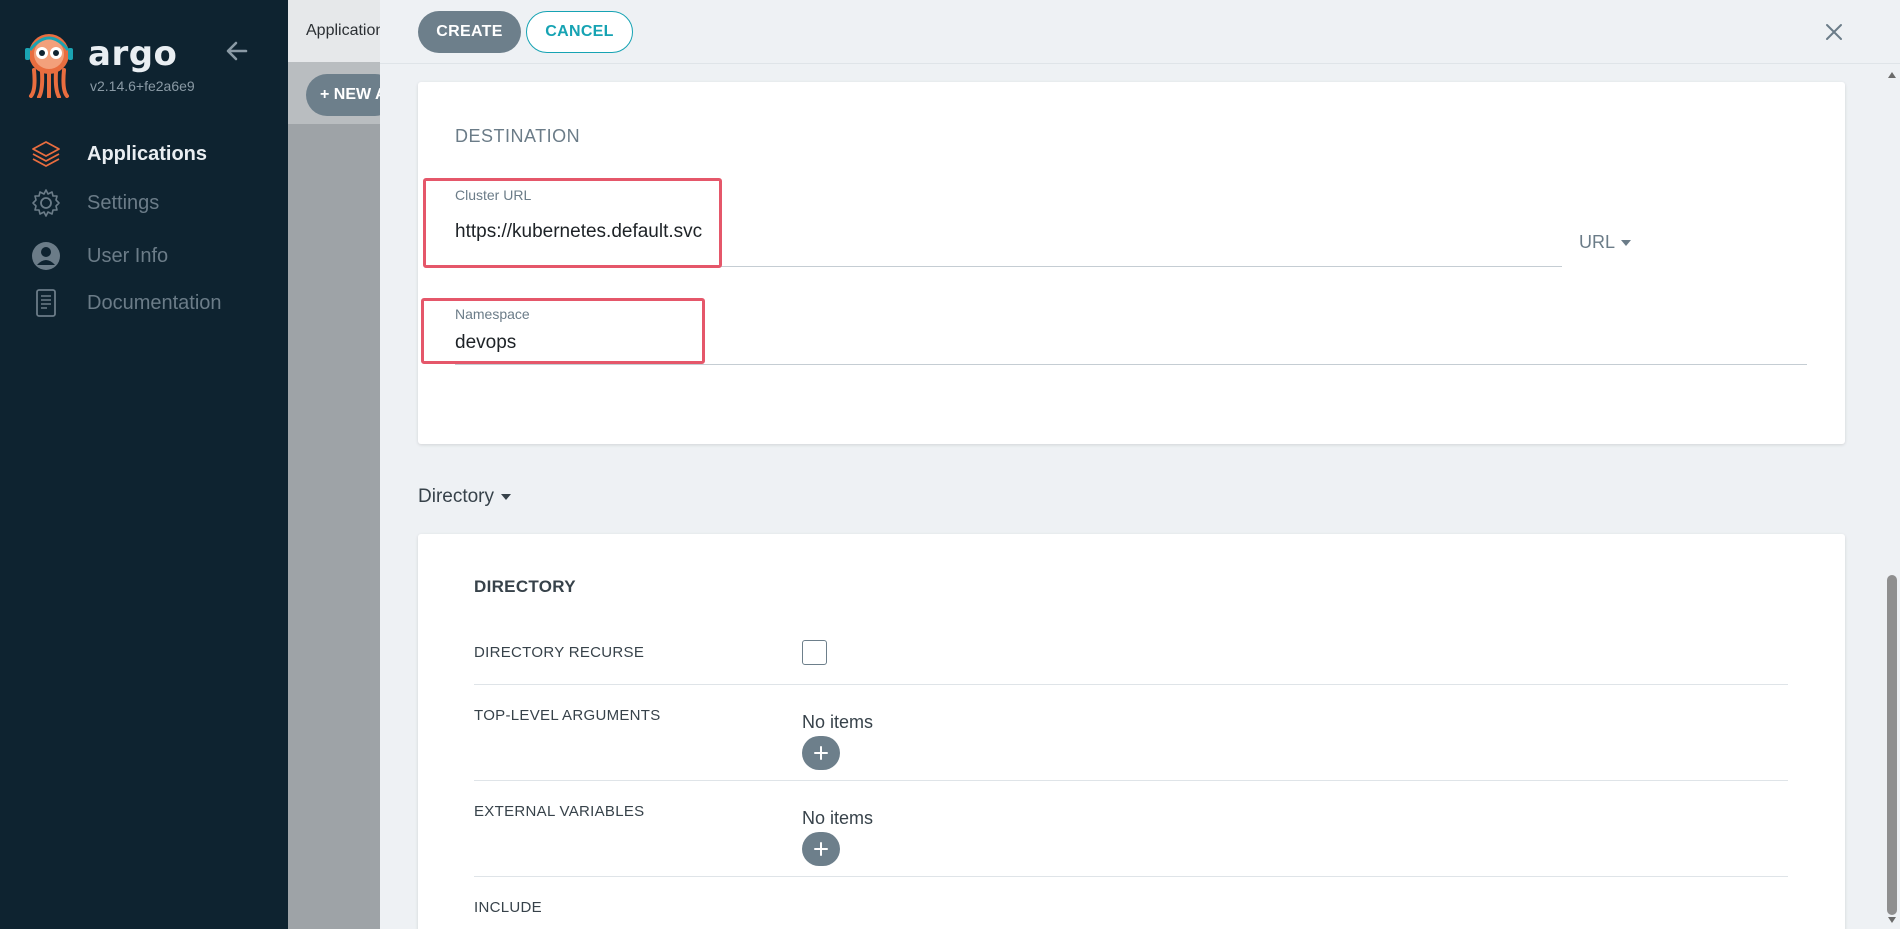 The height and width of the screenshot is (929, 1900). I want to click on create-button: CREATE, so click(469, 32).